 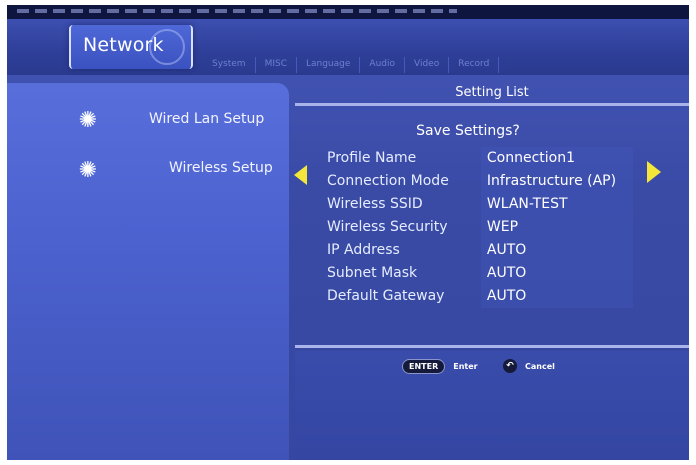 I want to click on settings-row: Connection Mode Infrastructure (AP), so click(x=480, y=181).